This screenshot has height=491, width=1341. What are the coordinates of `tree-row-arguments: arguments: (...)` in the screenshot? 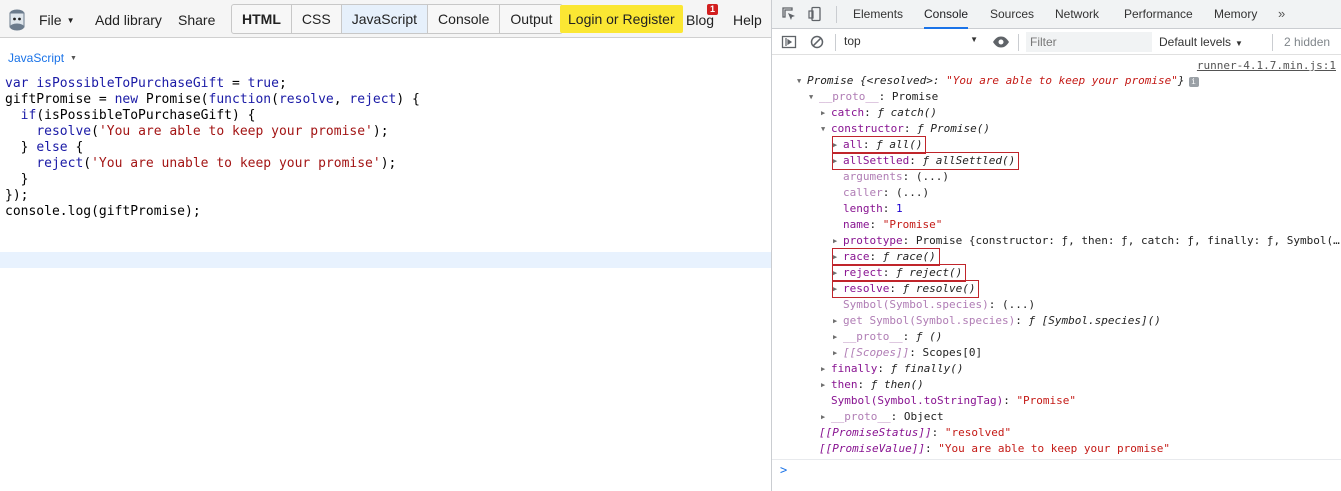 It's located at (896, 176).